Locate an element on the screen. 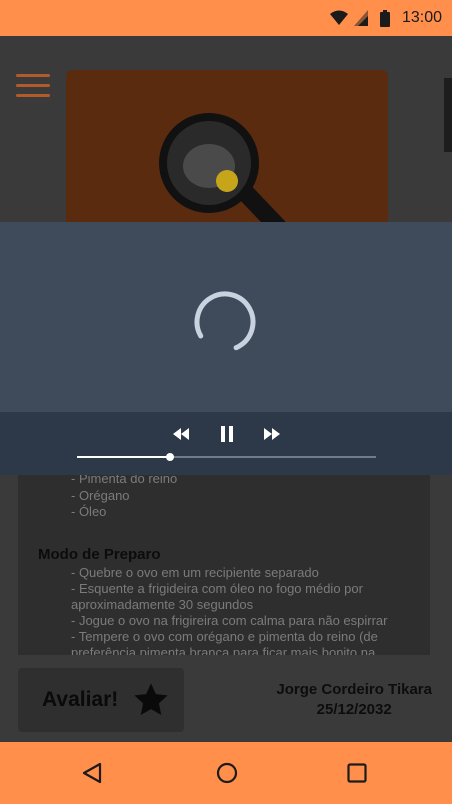 Image resolution: width=452 pixels, height=804 pixels. star-icon is located at coordinates (151, 699).